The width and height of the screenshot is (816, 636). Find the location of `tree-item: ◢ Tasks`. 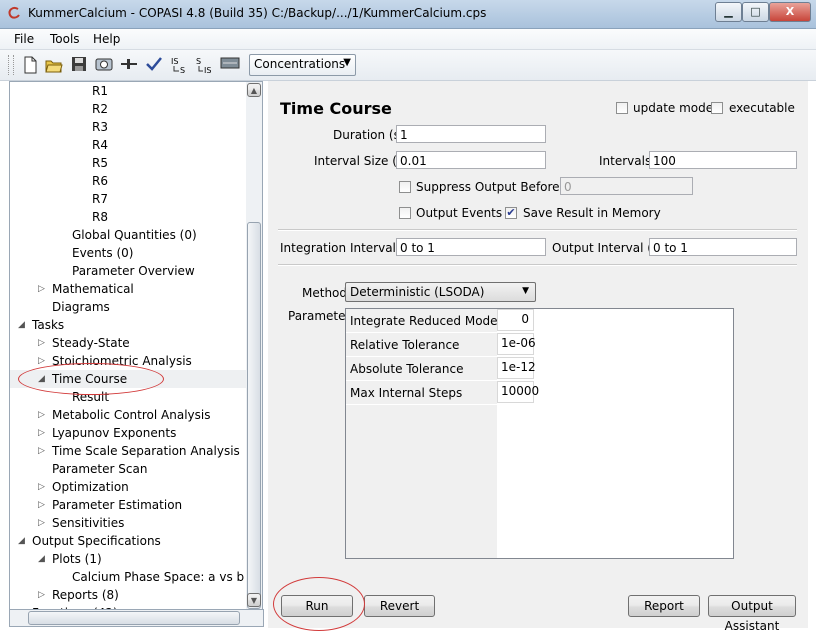

tree-item: ◢ Tasks is located at coordinates (128, 325).